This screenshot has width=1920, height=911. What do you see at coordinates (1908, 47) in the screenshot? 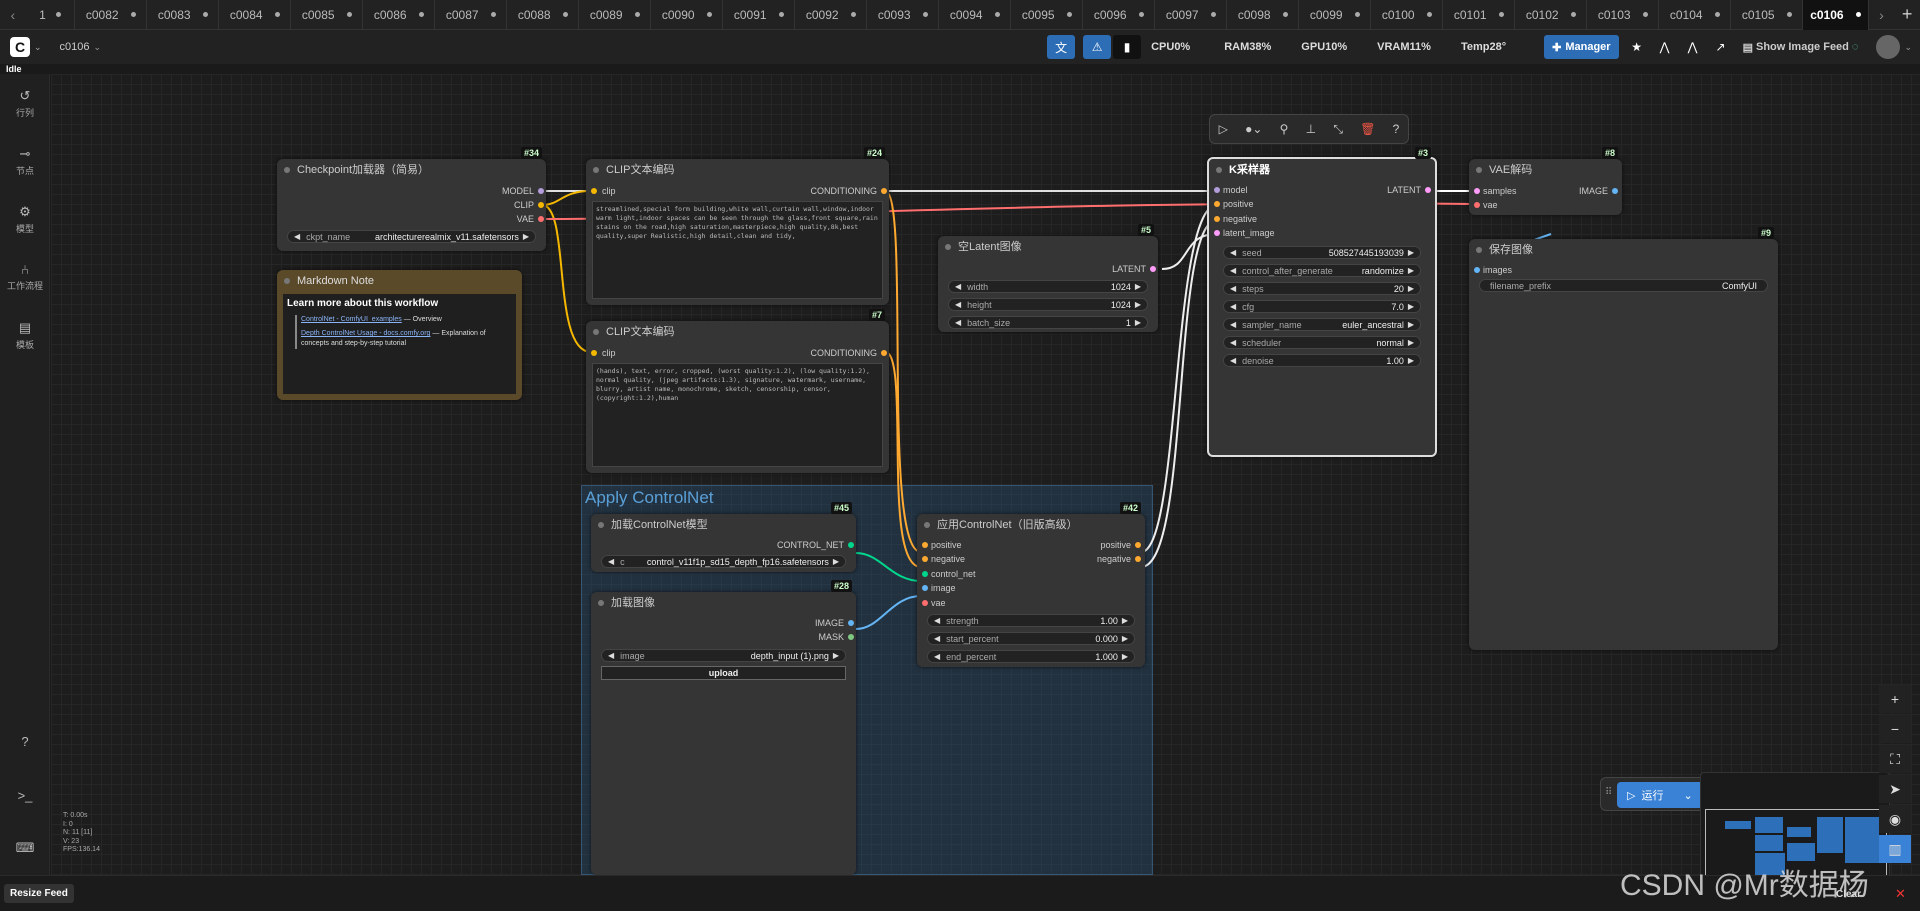
I see `avatar-chevron-icon: ⌄` at bounding box center [1908, 47].